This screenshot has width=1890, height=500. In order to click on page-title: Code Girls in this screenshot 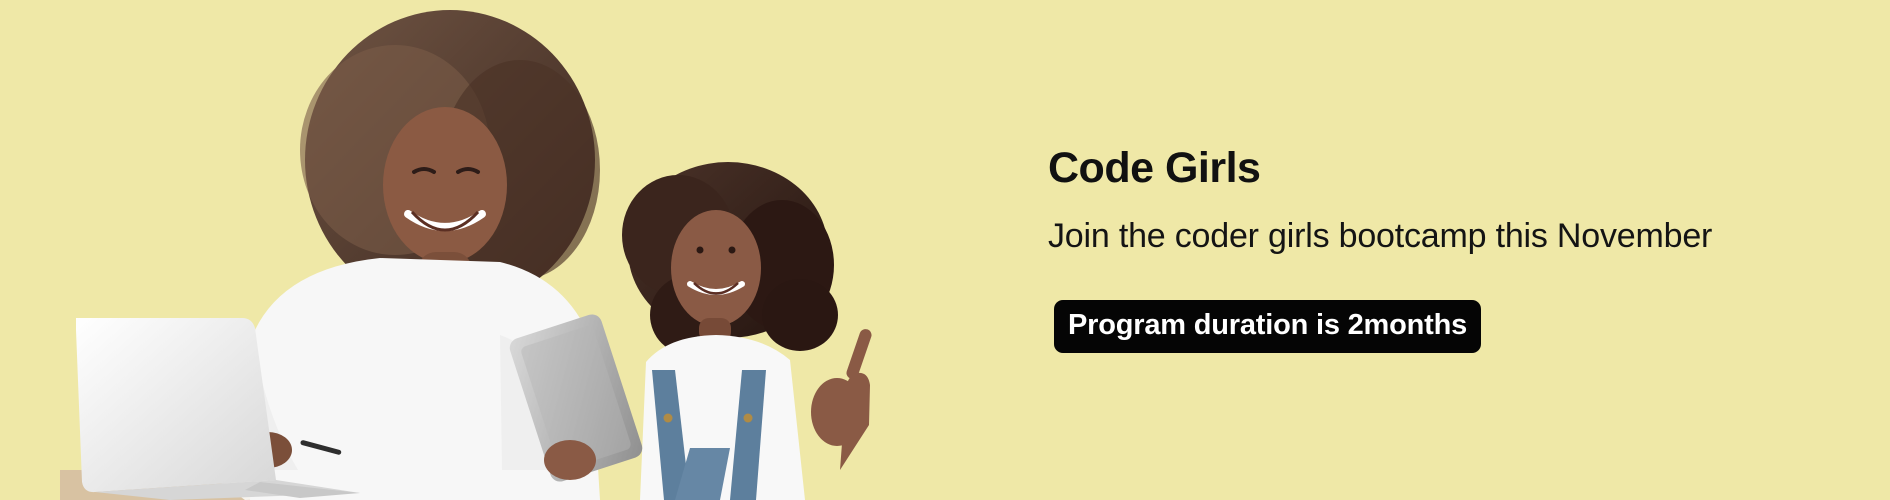, I will do `click(1154, 168)`.